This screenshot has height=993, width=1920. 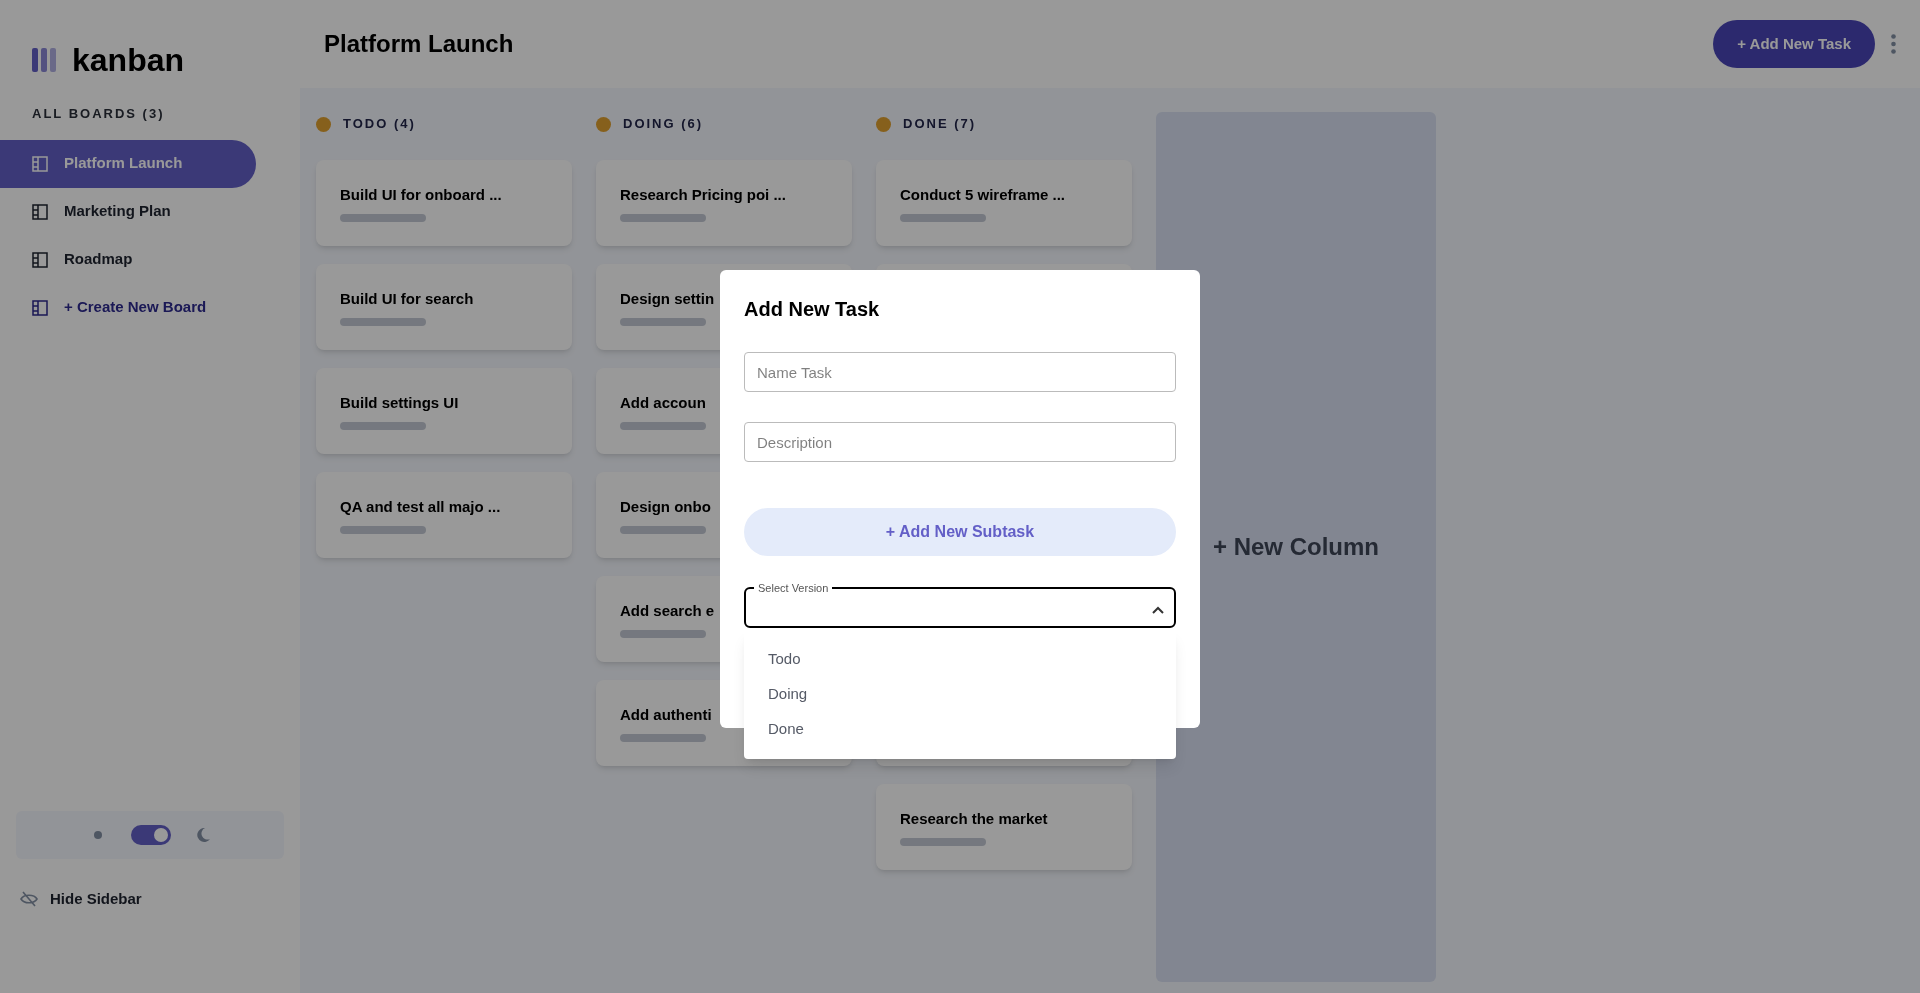 I want to click on card-title: Add accoun, so click(x=663, y=402).